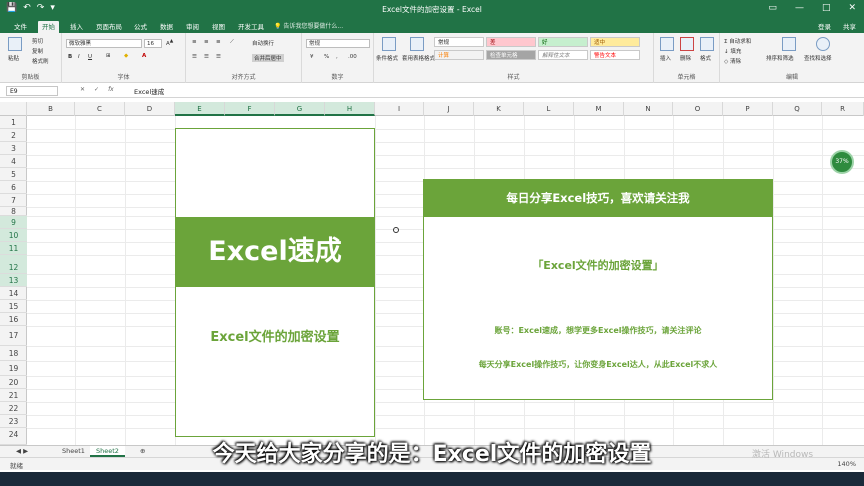 The height and width of the screenshot is (486, 864). Describe the element at coordinates (780, 58) in the screenshot. I see `sort-filter-button: 排序和筛选` at that location.